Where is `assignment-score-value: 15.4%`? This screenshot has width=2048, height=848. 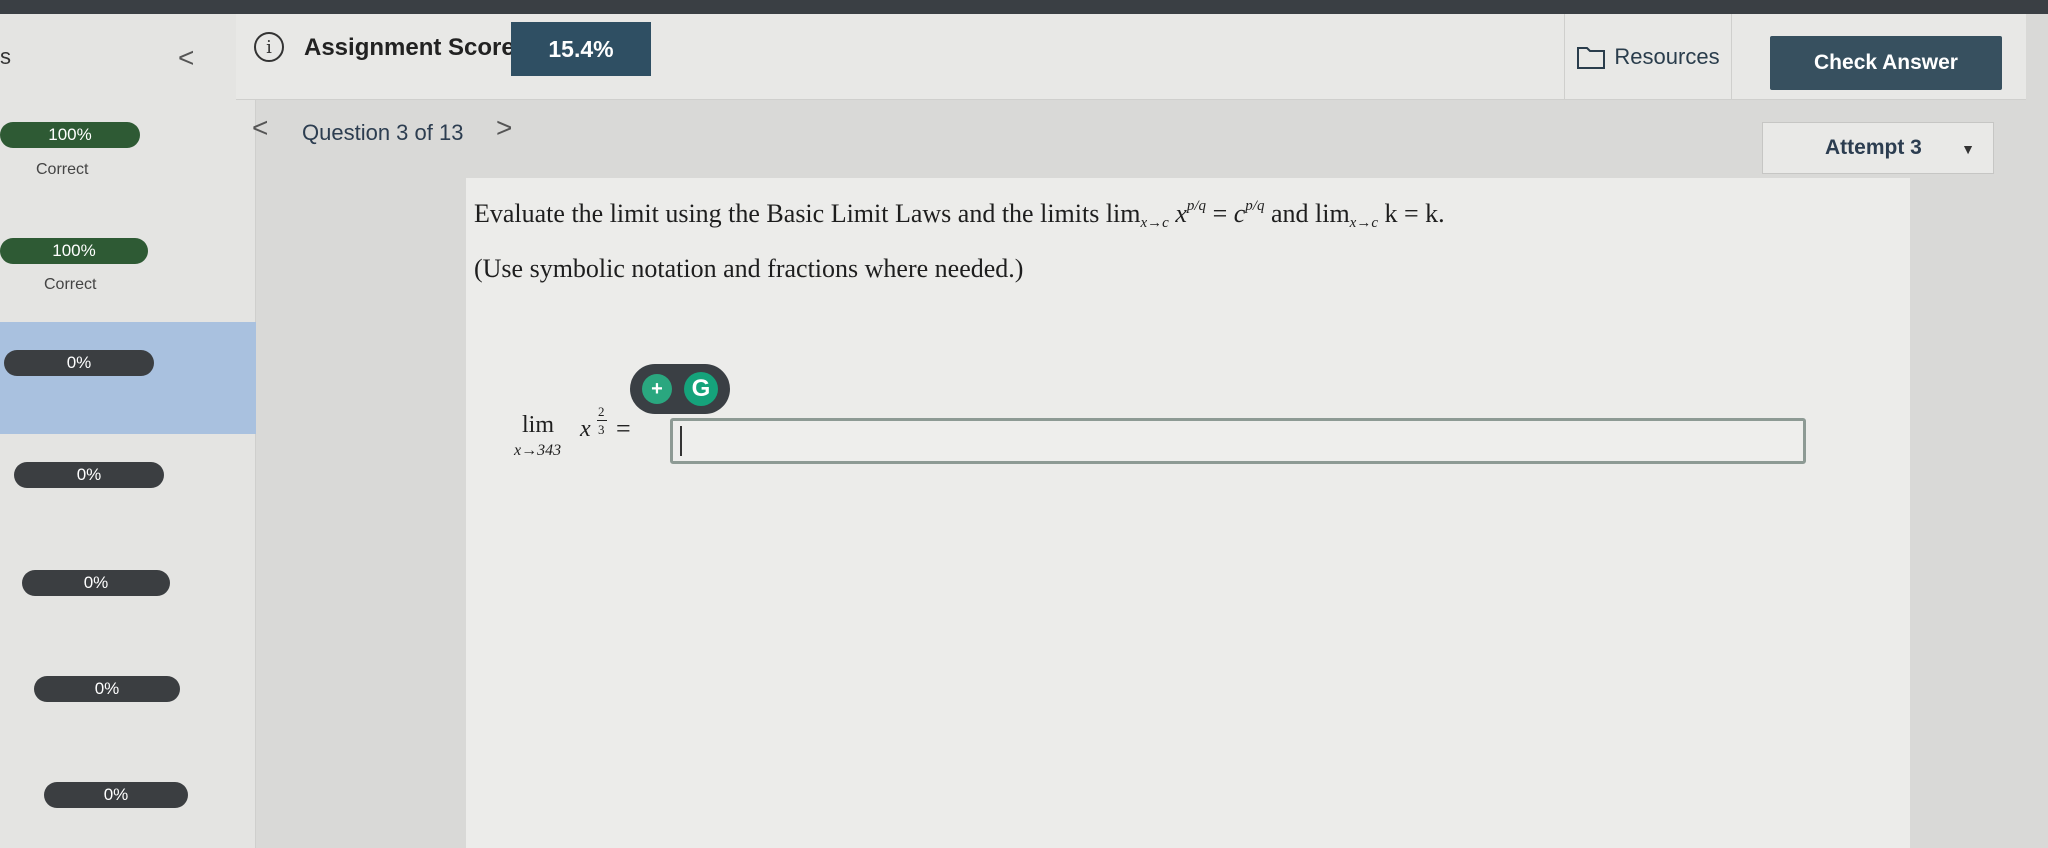
assignment-score-value: 15.4% is located at coordinates (581, 49).